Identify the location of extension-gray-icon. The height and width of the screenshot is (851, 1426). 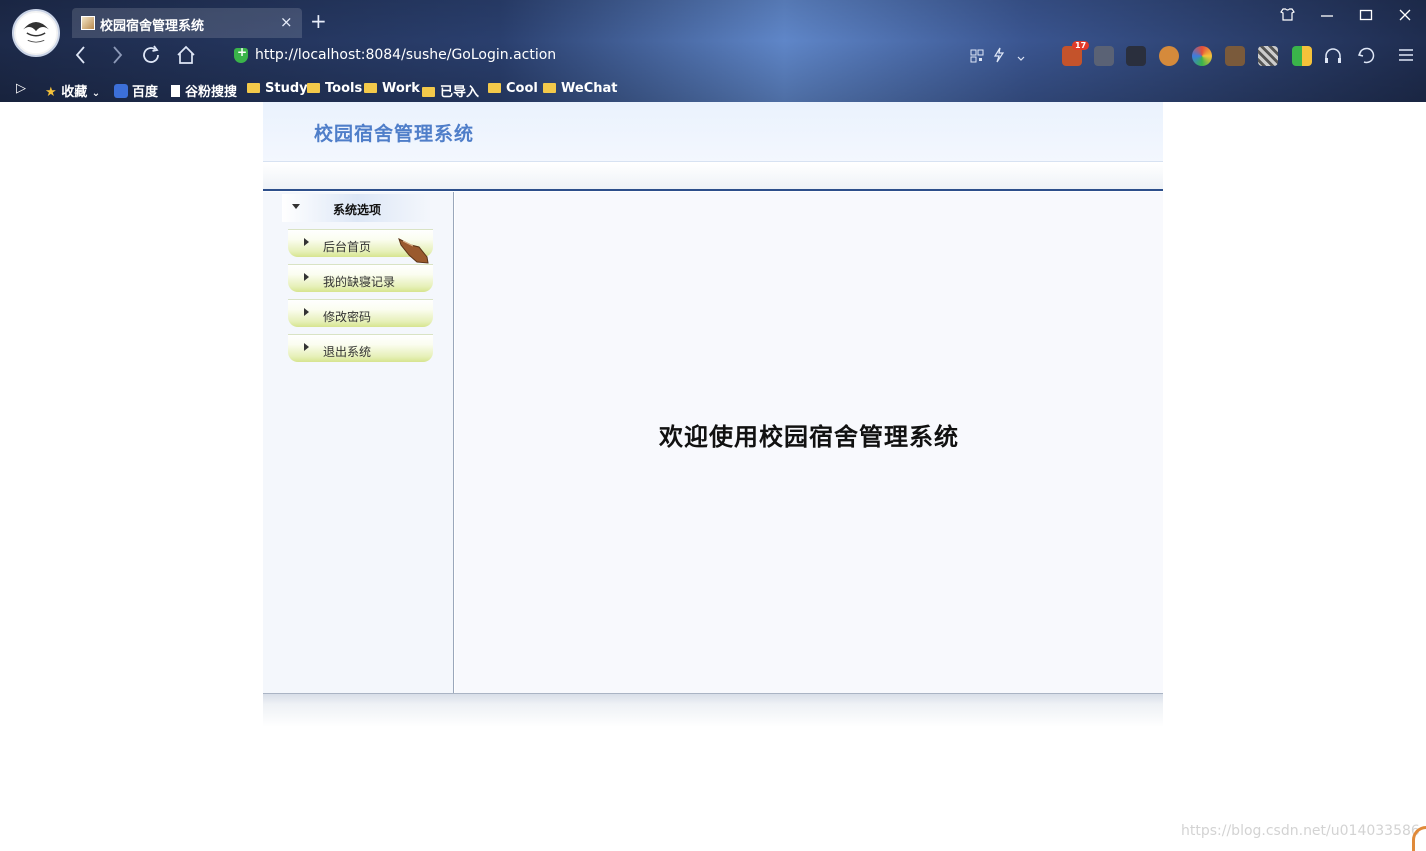
(1104, 56).